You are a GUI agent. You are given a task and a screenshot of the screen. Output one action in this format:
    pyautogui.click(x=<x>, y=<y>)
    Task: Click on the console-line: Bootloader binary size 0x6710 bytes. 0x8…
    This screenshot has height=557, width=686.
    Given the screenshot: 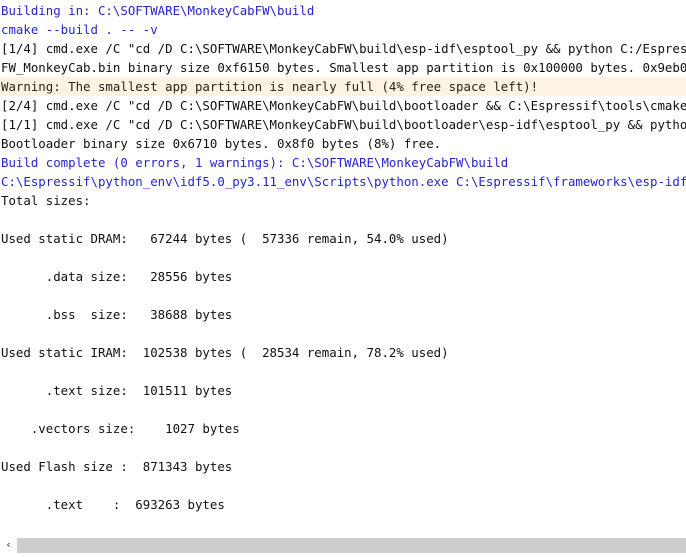 What is the action you would take?
    pyautogui.click(x=221, y=143)
    